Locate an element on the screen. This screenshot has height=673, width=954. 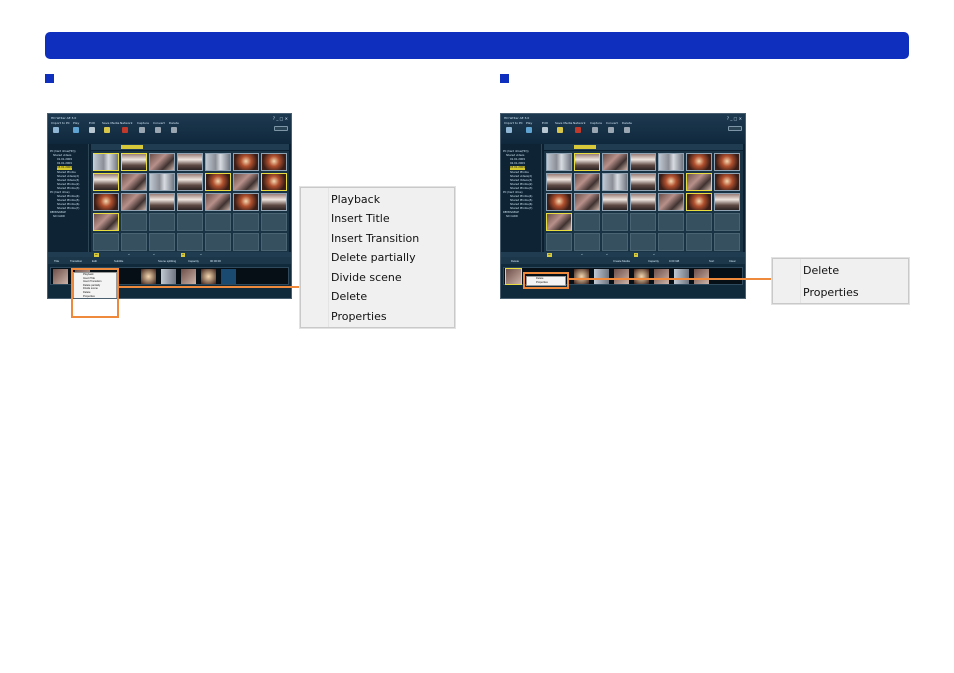
view-option-active: ▪▪ is located at coordinates (636, 254).